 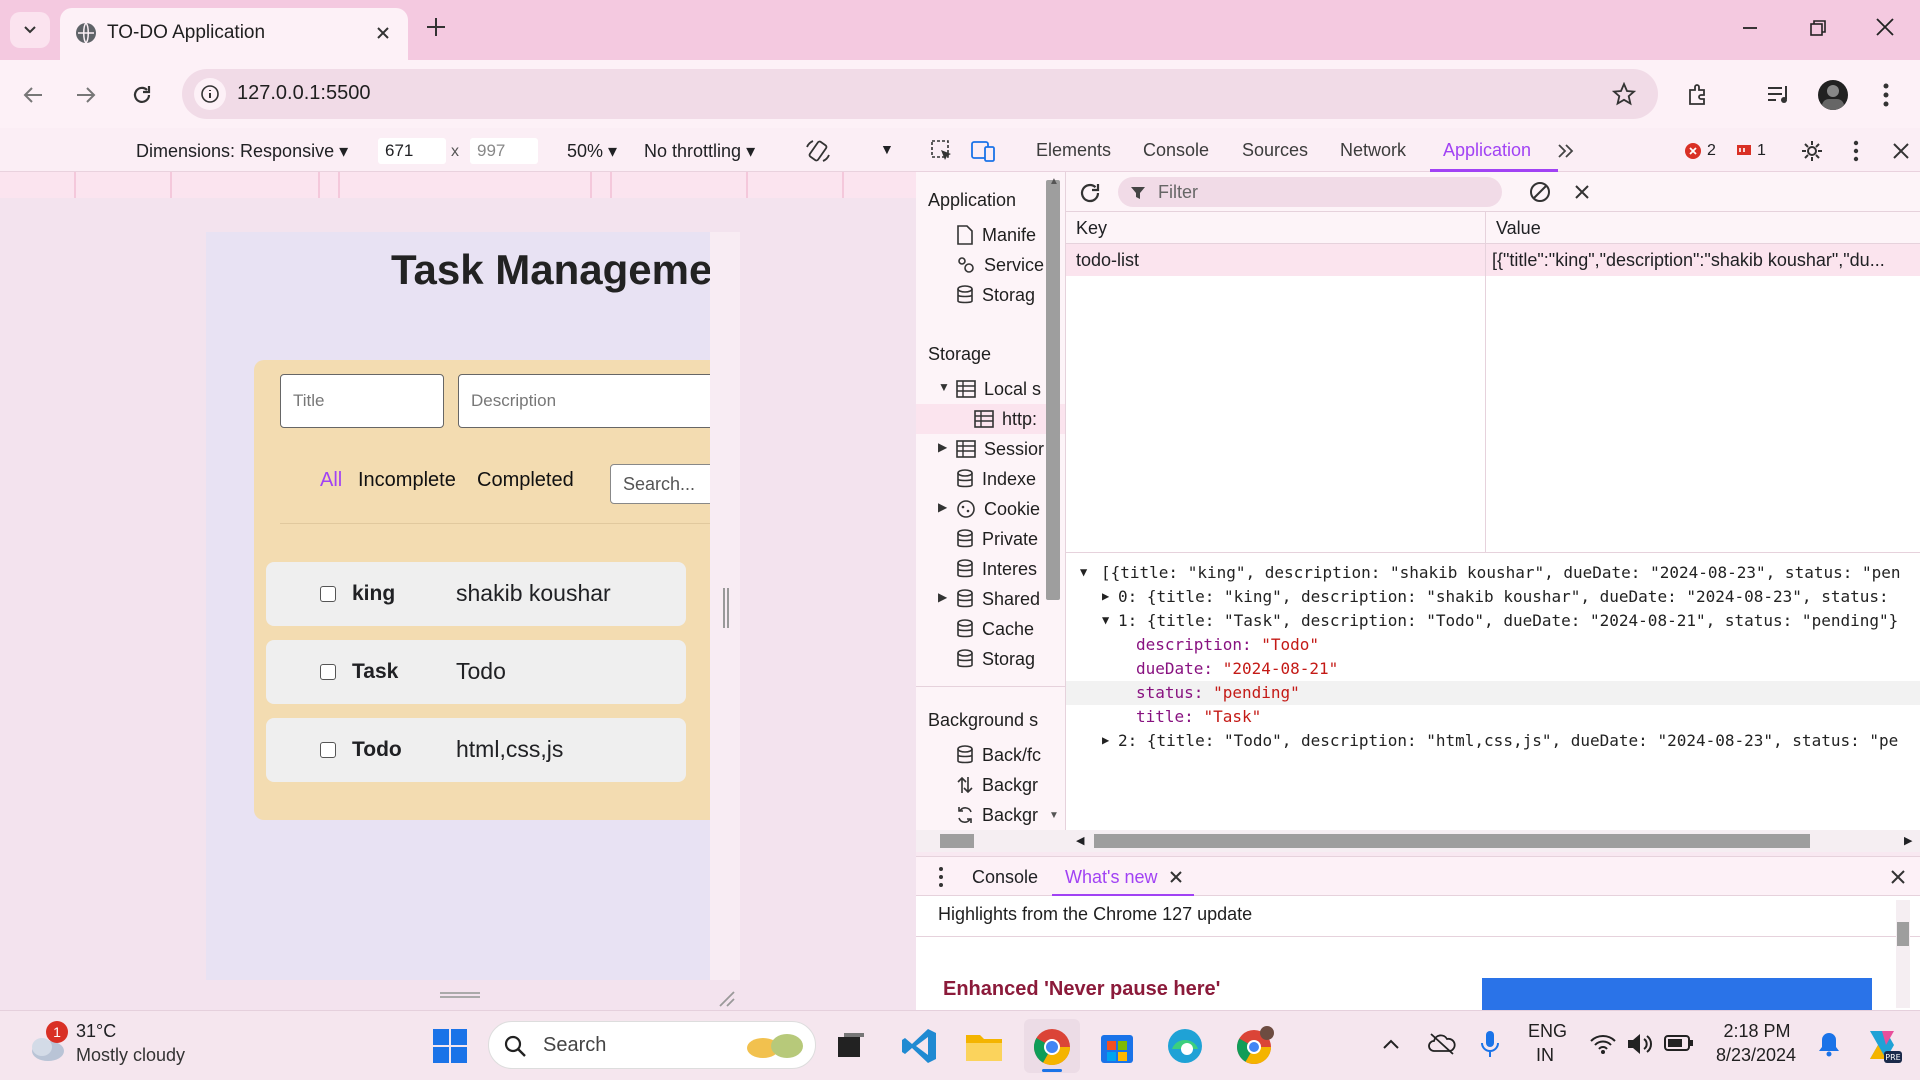 What do you see at coordinates (1886, 95) in the screenshot?
I see `more-vert-icon` at bounding box center [1886, 95].